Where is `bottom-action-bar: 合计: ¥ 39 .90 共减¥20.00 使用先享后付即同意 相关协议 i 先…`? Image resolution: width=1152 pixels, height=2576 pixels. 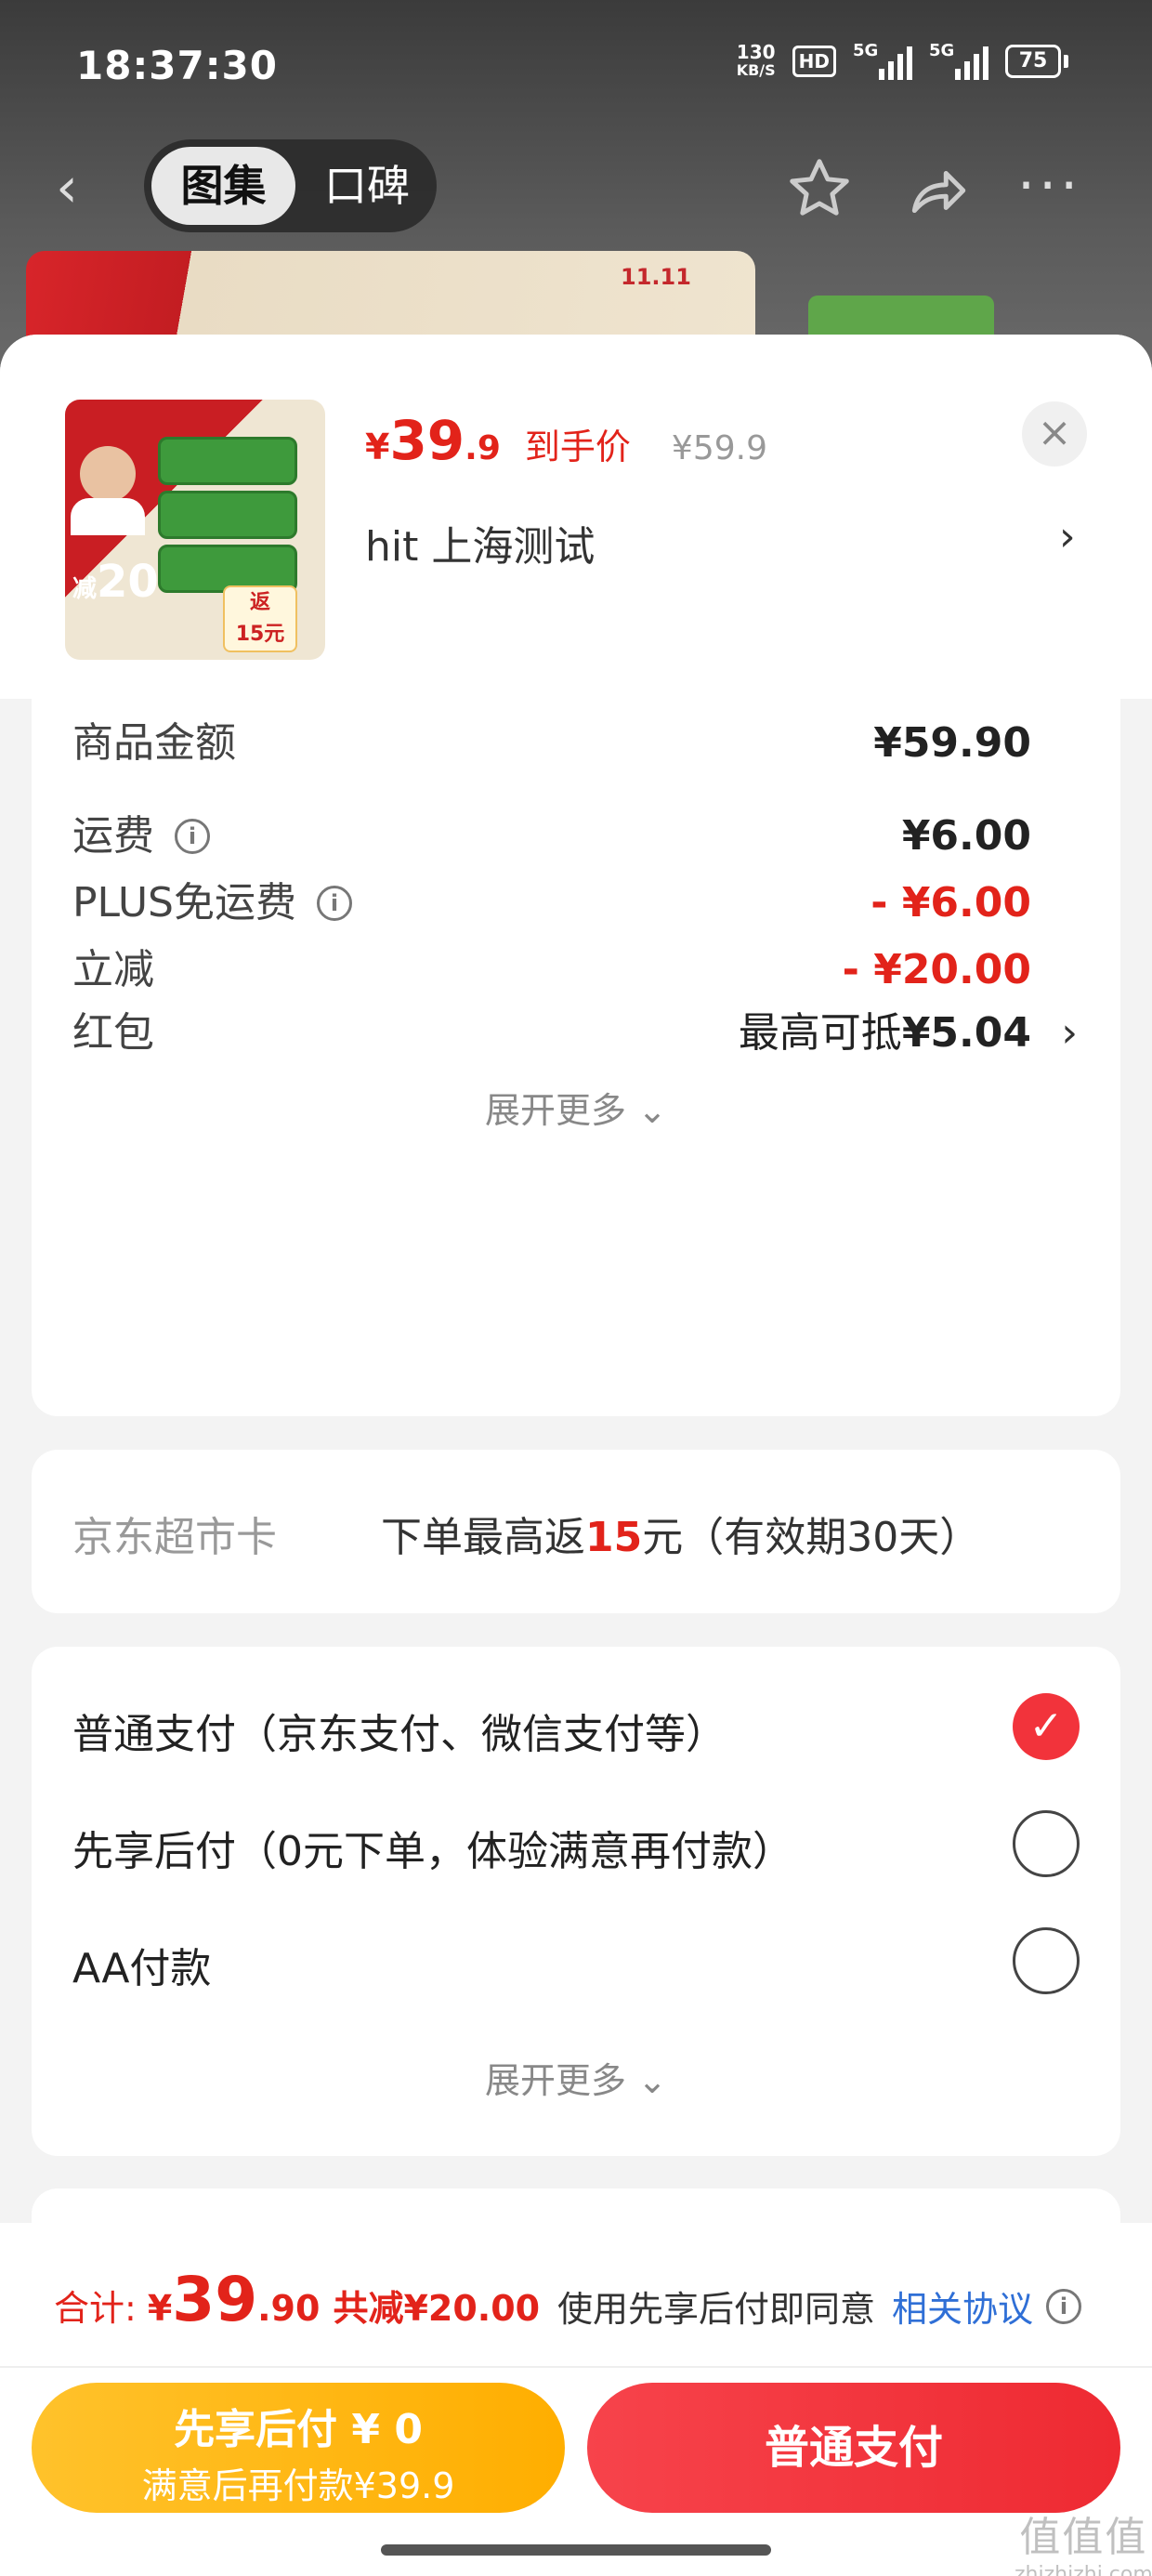 bottom-action-bar: 合计: ¥ 39 .90 共减¥20.00 使用先享后付即同意 相关协议 i 先… is located at coordinates (576, 2399).